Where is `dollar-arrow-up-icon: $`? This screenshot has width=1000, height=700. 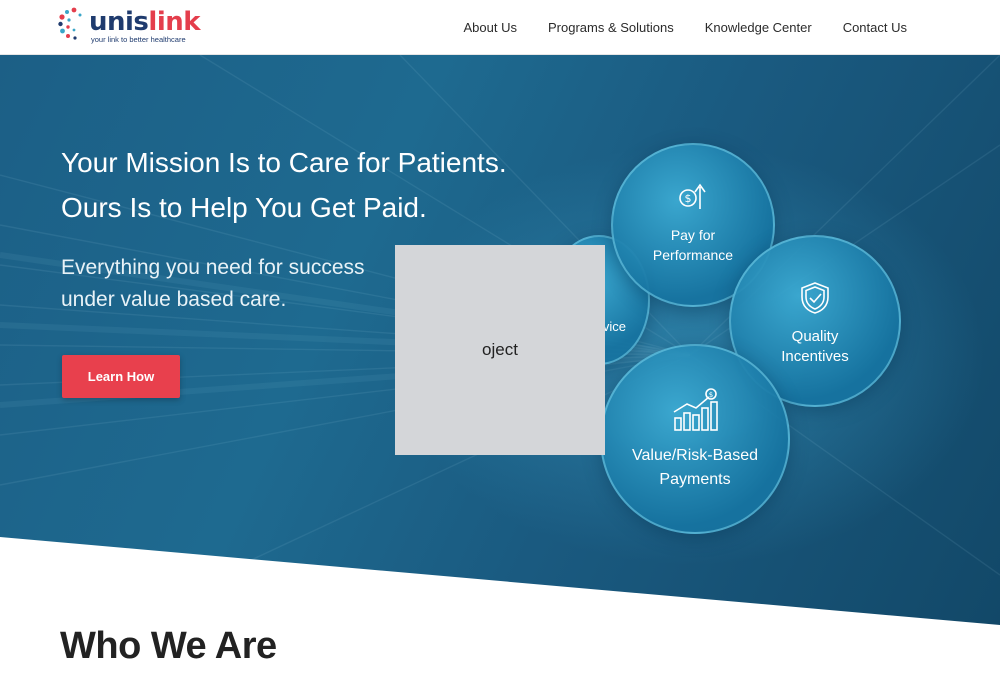
dollar-arrow-up-icon: $ is located at coordinates (692, 196).